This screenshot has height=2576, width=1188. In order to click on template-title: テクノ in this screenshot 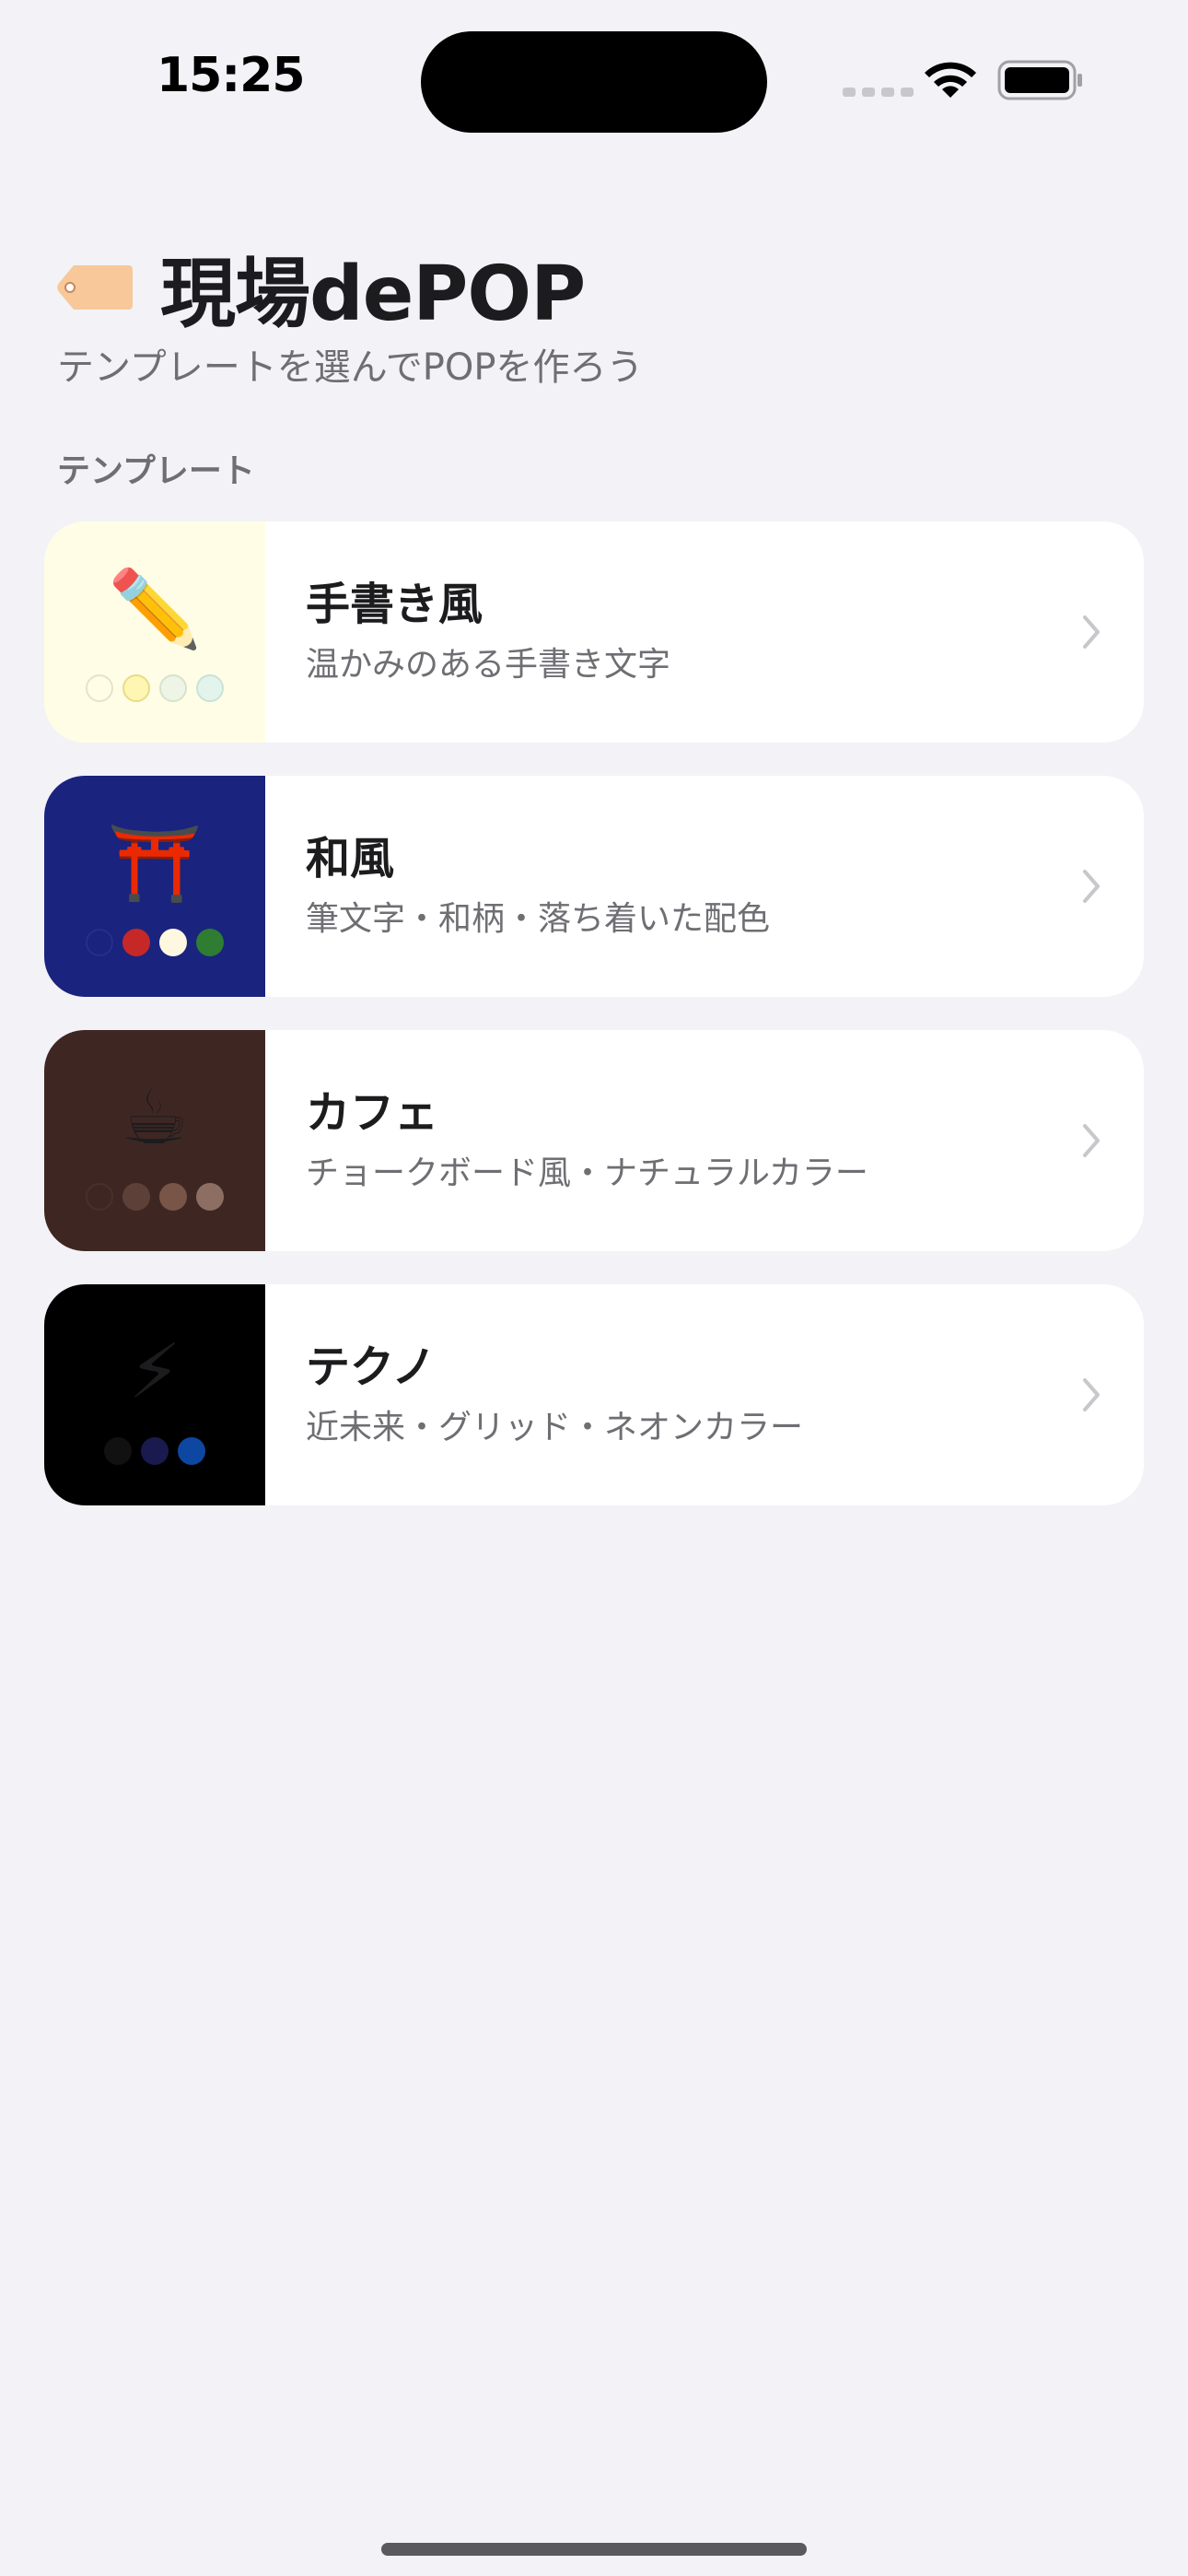, I will do `click(371, 1367)`.